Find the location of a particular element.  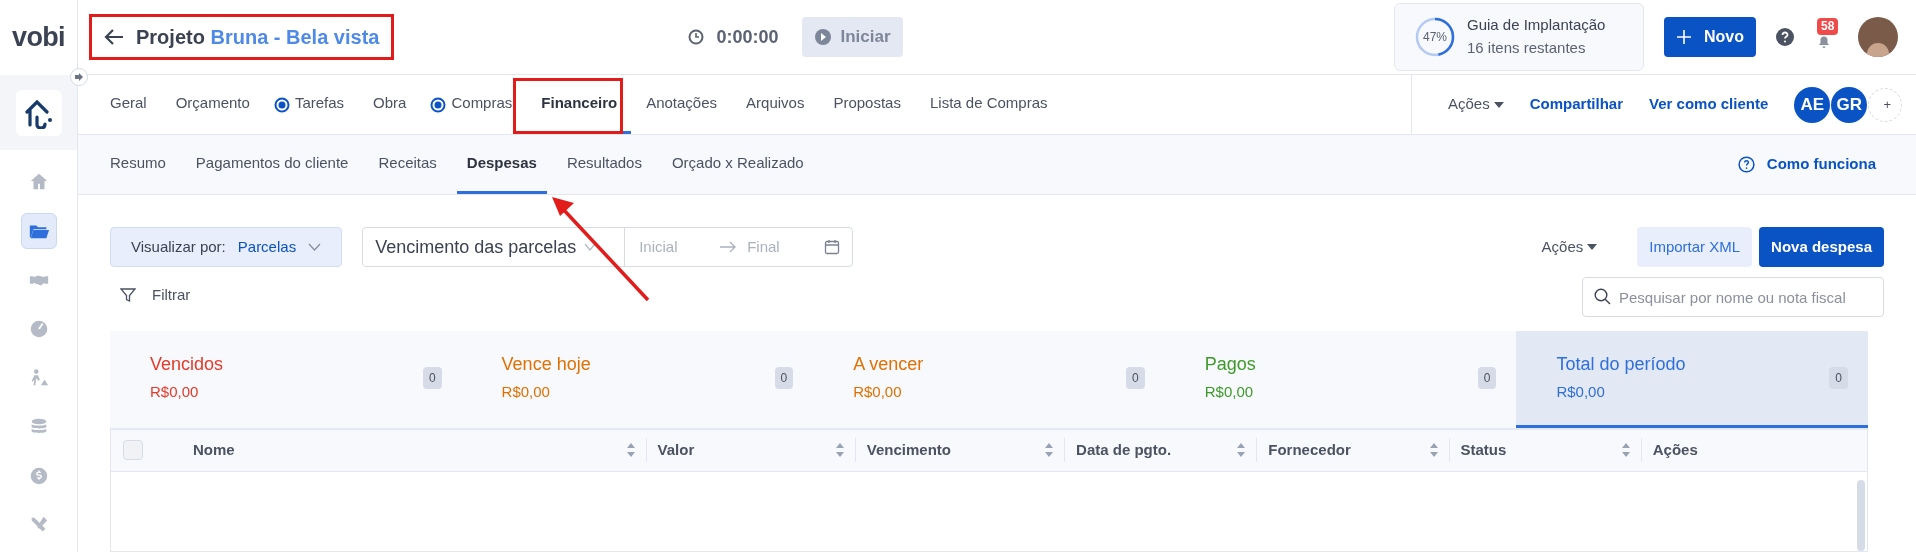

date-range-field: Vencimento das parcelas Inicial Final is located at coordinates (608, 247).